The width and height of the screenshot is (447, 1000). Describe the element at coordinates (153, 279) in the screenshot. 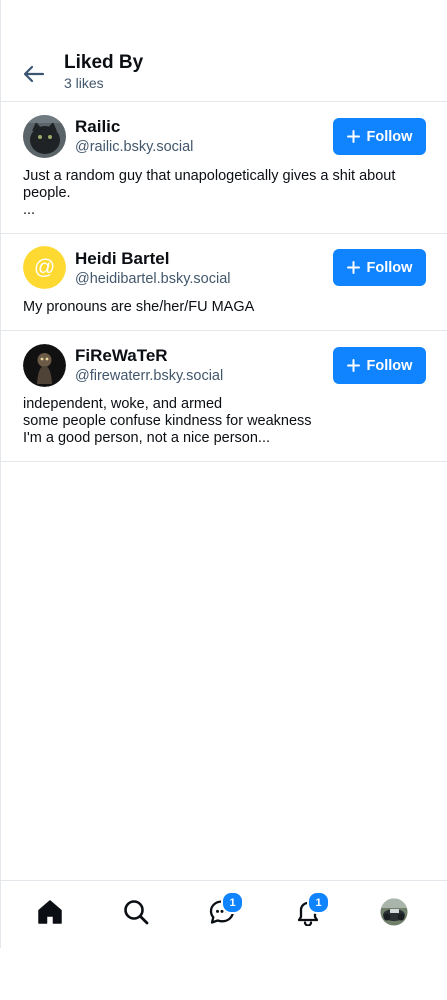

I see `user-handle: @heidibartel.bsky.social` at that location.